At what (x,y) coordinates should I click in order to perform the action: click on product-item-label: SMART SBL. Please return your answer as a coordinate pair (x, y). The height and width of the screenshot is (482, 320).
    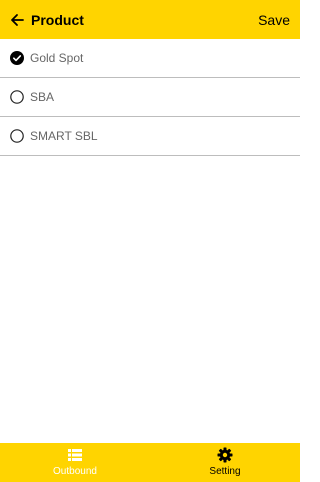
    Looking at the image, I should click on (64, 136).